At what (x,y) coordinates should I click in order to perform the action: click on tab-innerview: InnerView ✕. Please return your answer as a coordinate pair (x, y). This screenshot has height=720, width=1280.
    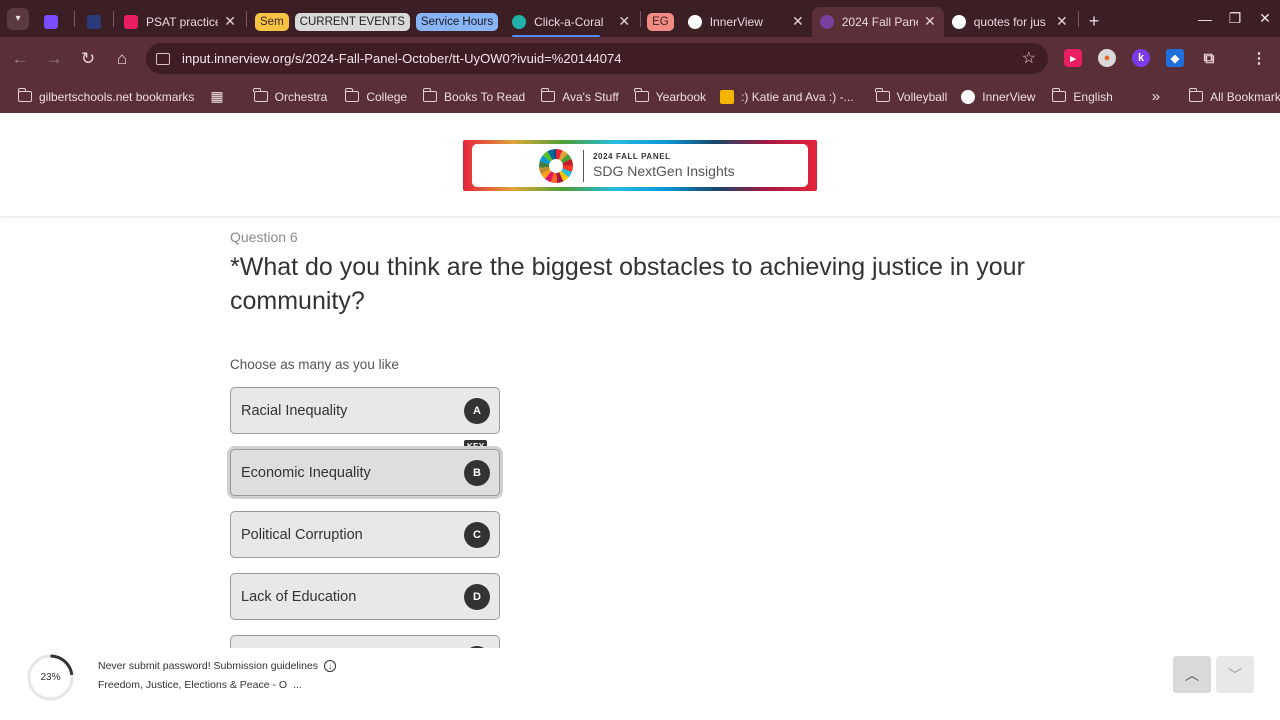
    Looking at the image, I should click on (746, 22).